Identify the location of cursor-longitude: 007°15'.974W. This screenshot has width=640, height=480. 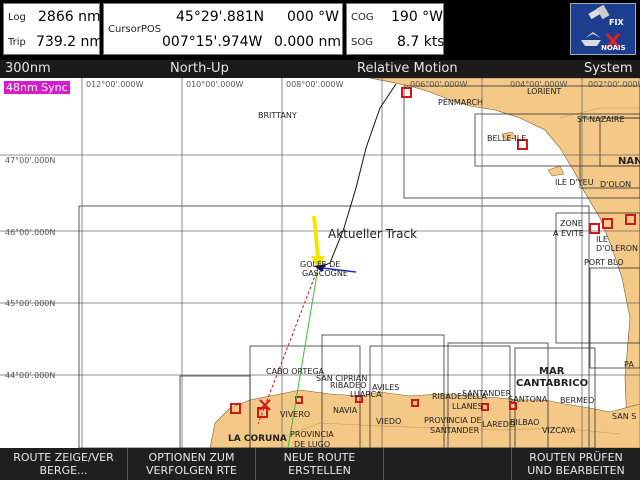
(212, 42).